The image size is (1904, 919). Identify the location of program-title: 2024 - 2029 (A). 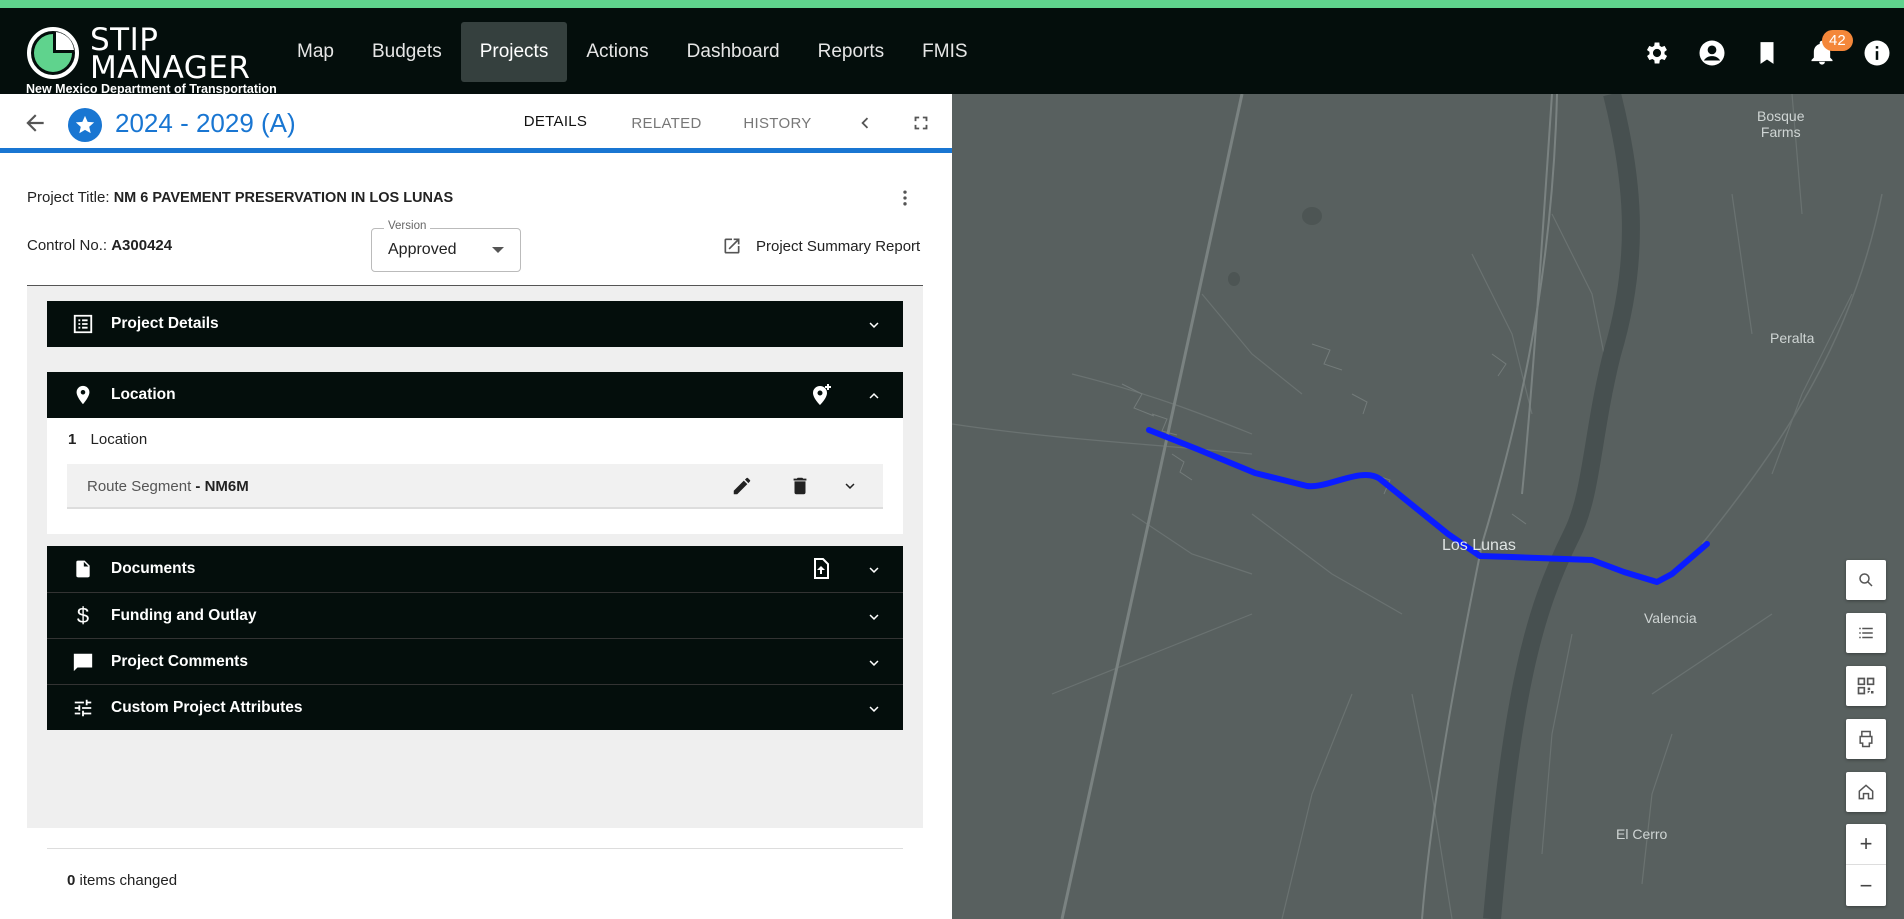
(205, 123).